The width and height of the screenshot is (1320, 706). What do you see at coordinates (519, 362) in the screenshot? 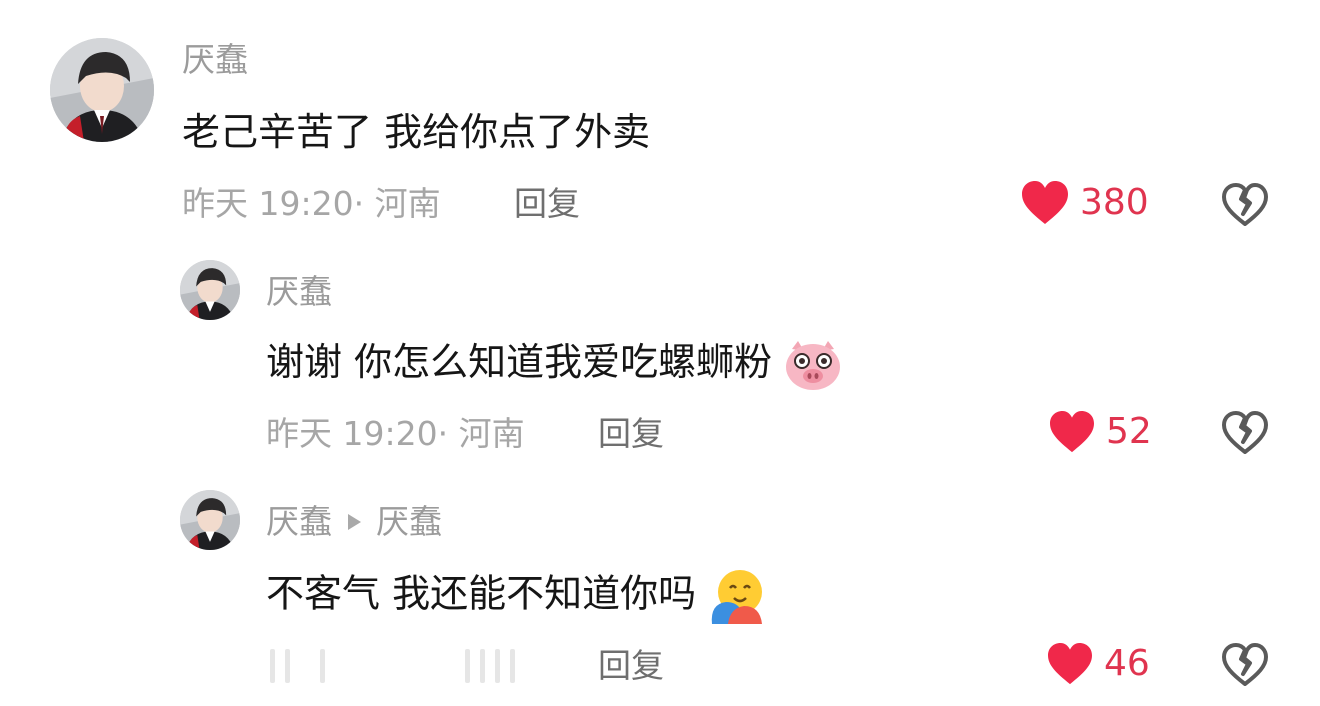
I see `comment-text: 谢谢 你怎么知道我爱吃螺蛳粉` at bounding box center [519, 362].